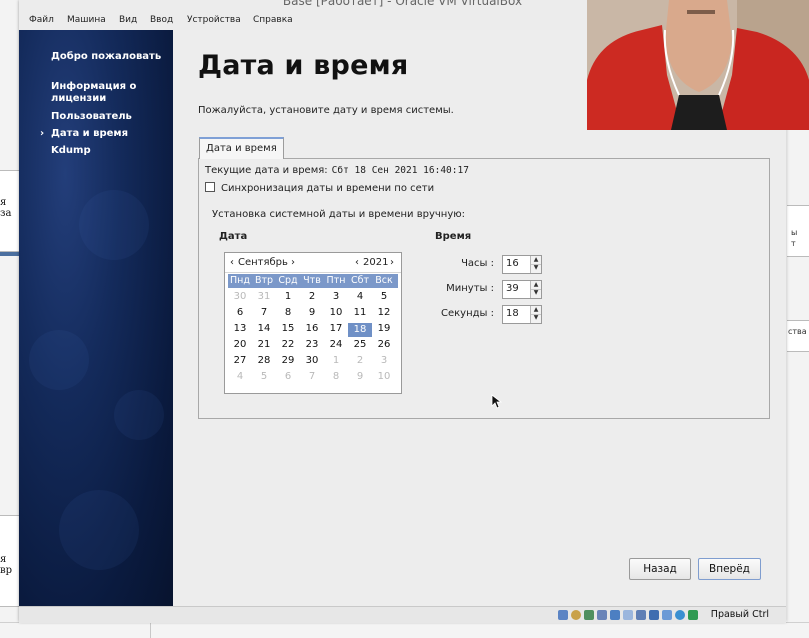 The image size is (809, 638). I want to click on background-fragment: ы т, so click(798, 231).